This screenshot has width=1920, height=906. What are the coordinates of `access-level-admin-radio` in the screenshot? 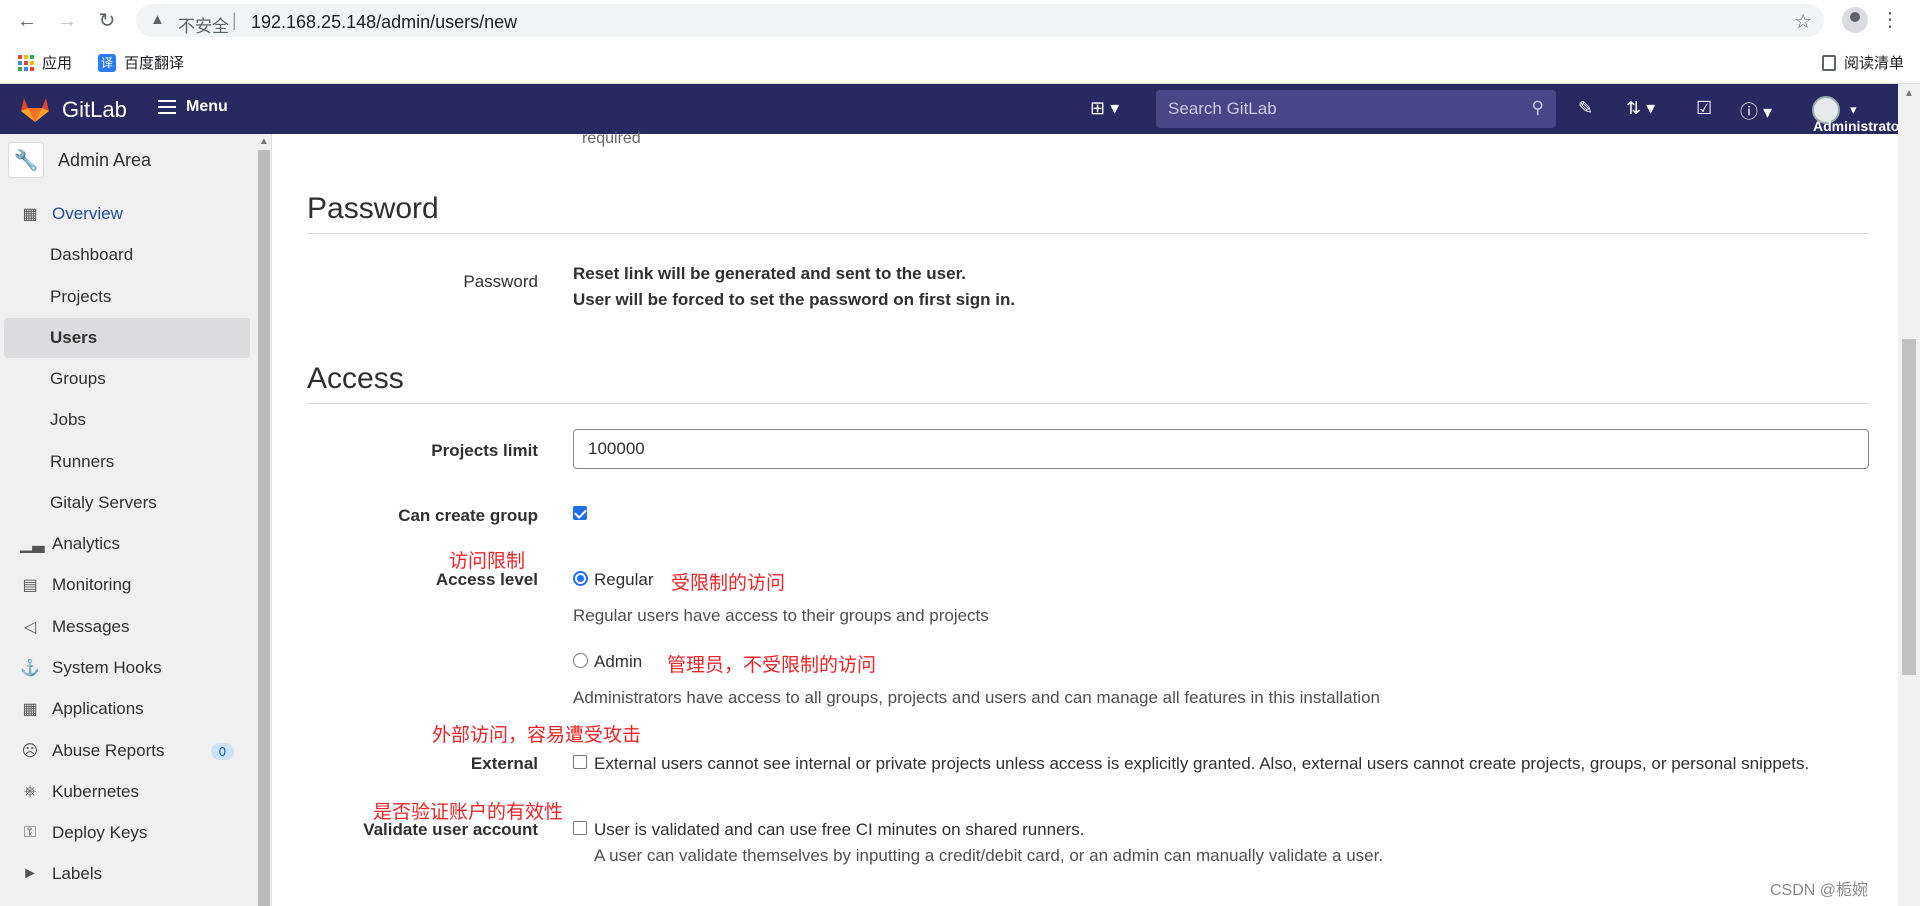 It's located at (580, 660).